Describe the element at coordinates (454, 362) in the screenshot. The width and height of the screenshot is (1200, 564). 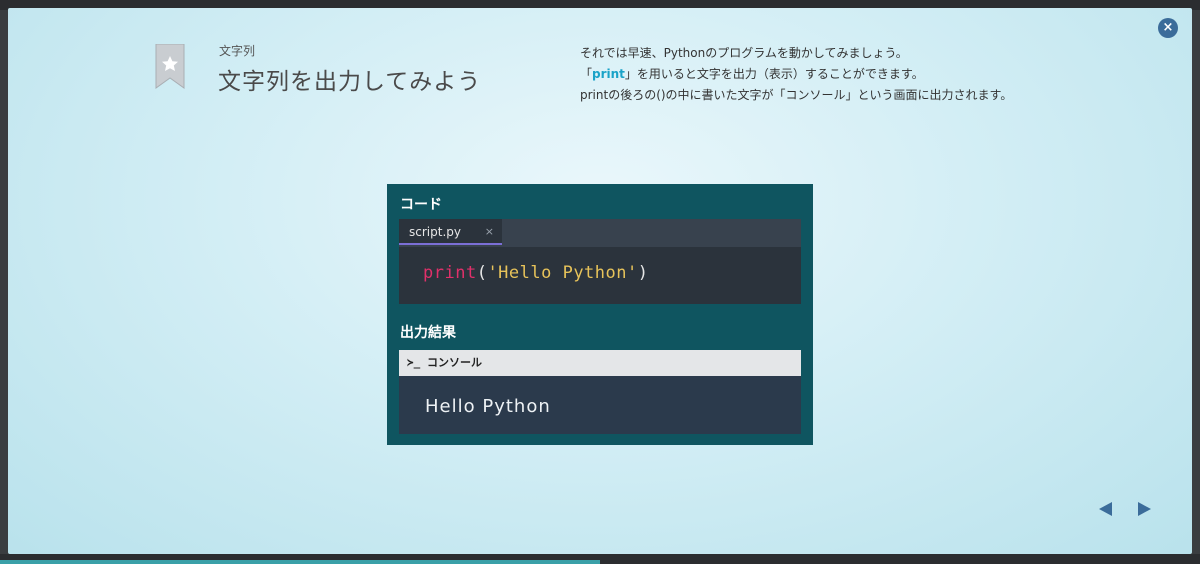
I see `console-title: コンソール` at that location.